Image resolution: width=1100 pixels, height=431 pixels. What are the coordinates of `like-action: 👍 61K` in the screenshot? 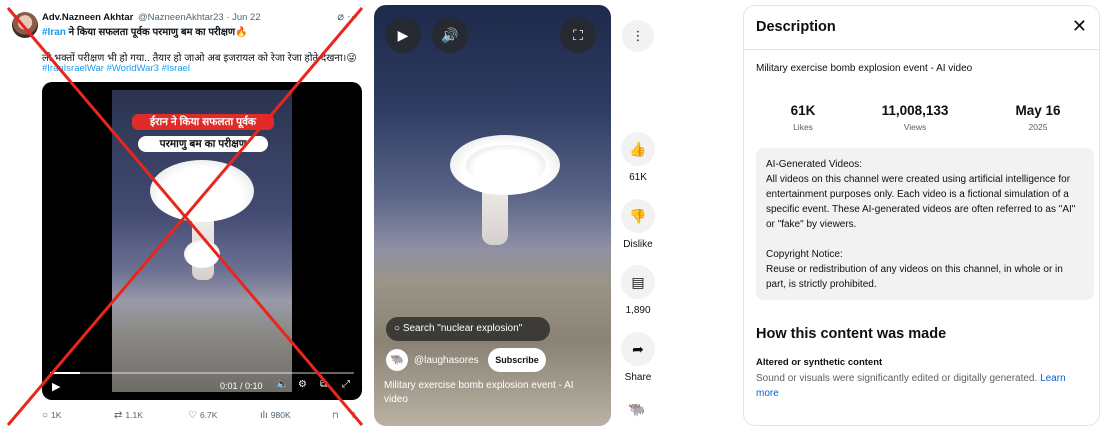 It's located at (638, 157).